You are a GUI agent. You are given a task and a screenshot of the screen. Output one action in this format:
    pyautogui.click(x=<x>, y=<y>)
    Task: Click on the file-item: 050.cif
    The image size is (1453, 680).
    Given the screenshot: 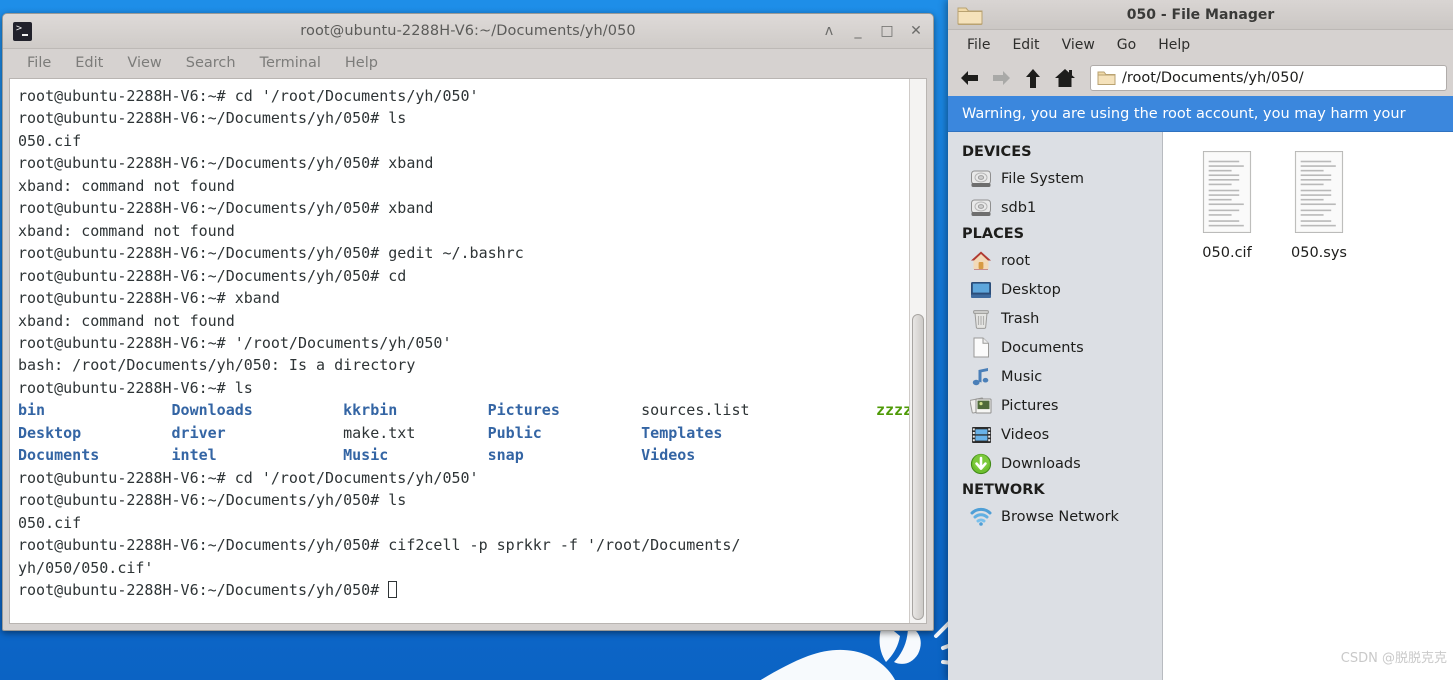 What is the action you would take?
    pyautogui.click(x=1227, y=204)
    